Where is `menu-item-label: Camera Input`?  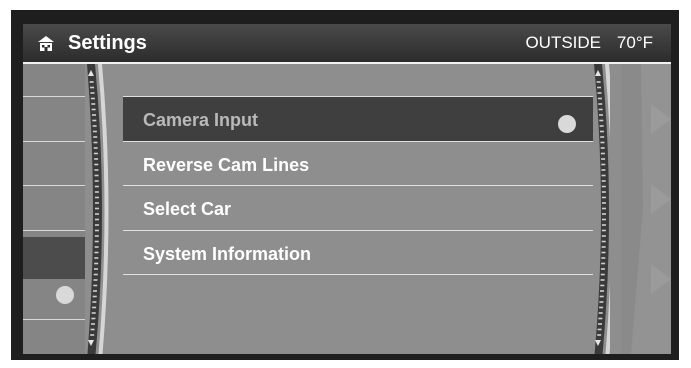 menu-item-label: Camera Input is located at coordinates (201, 120).